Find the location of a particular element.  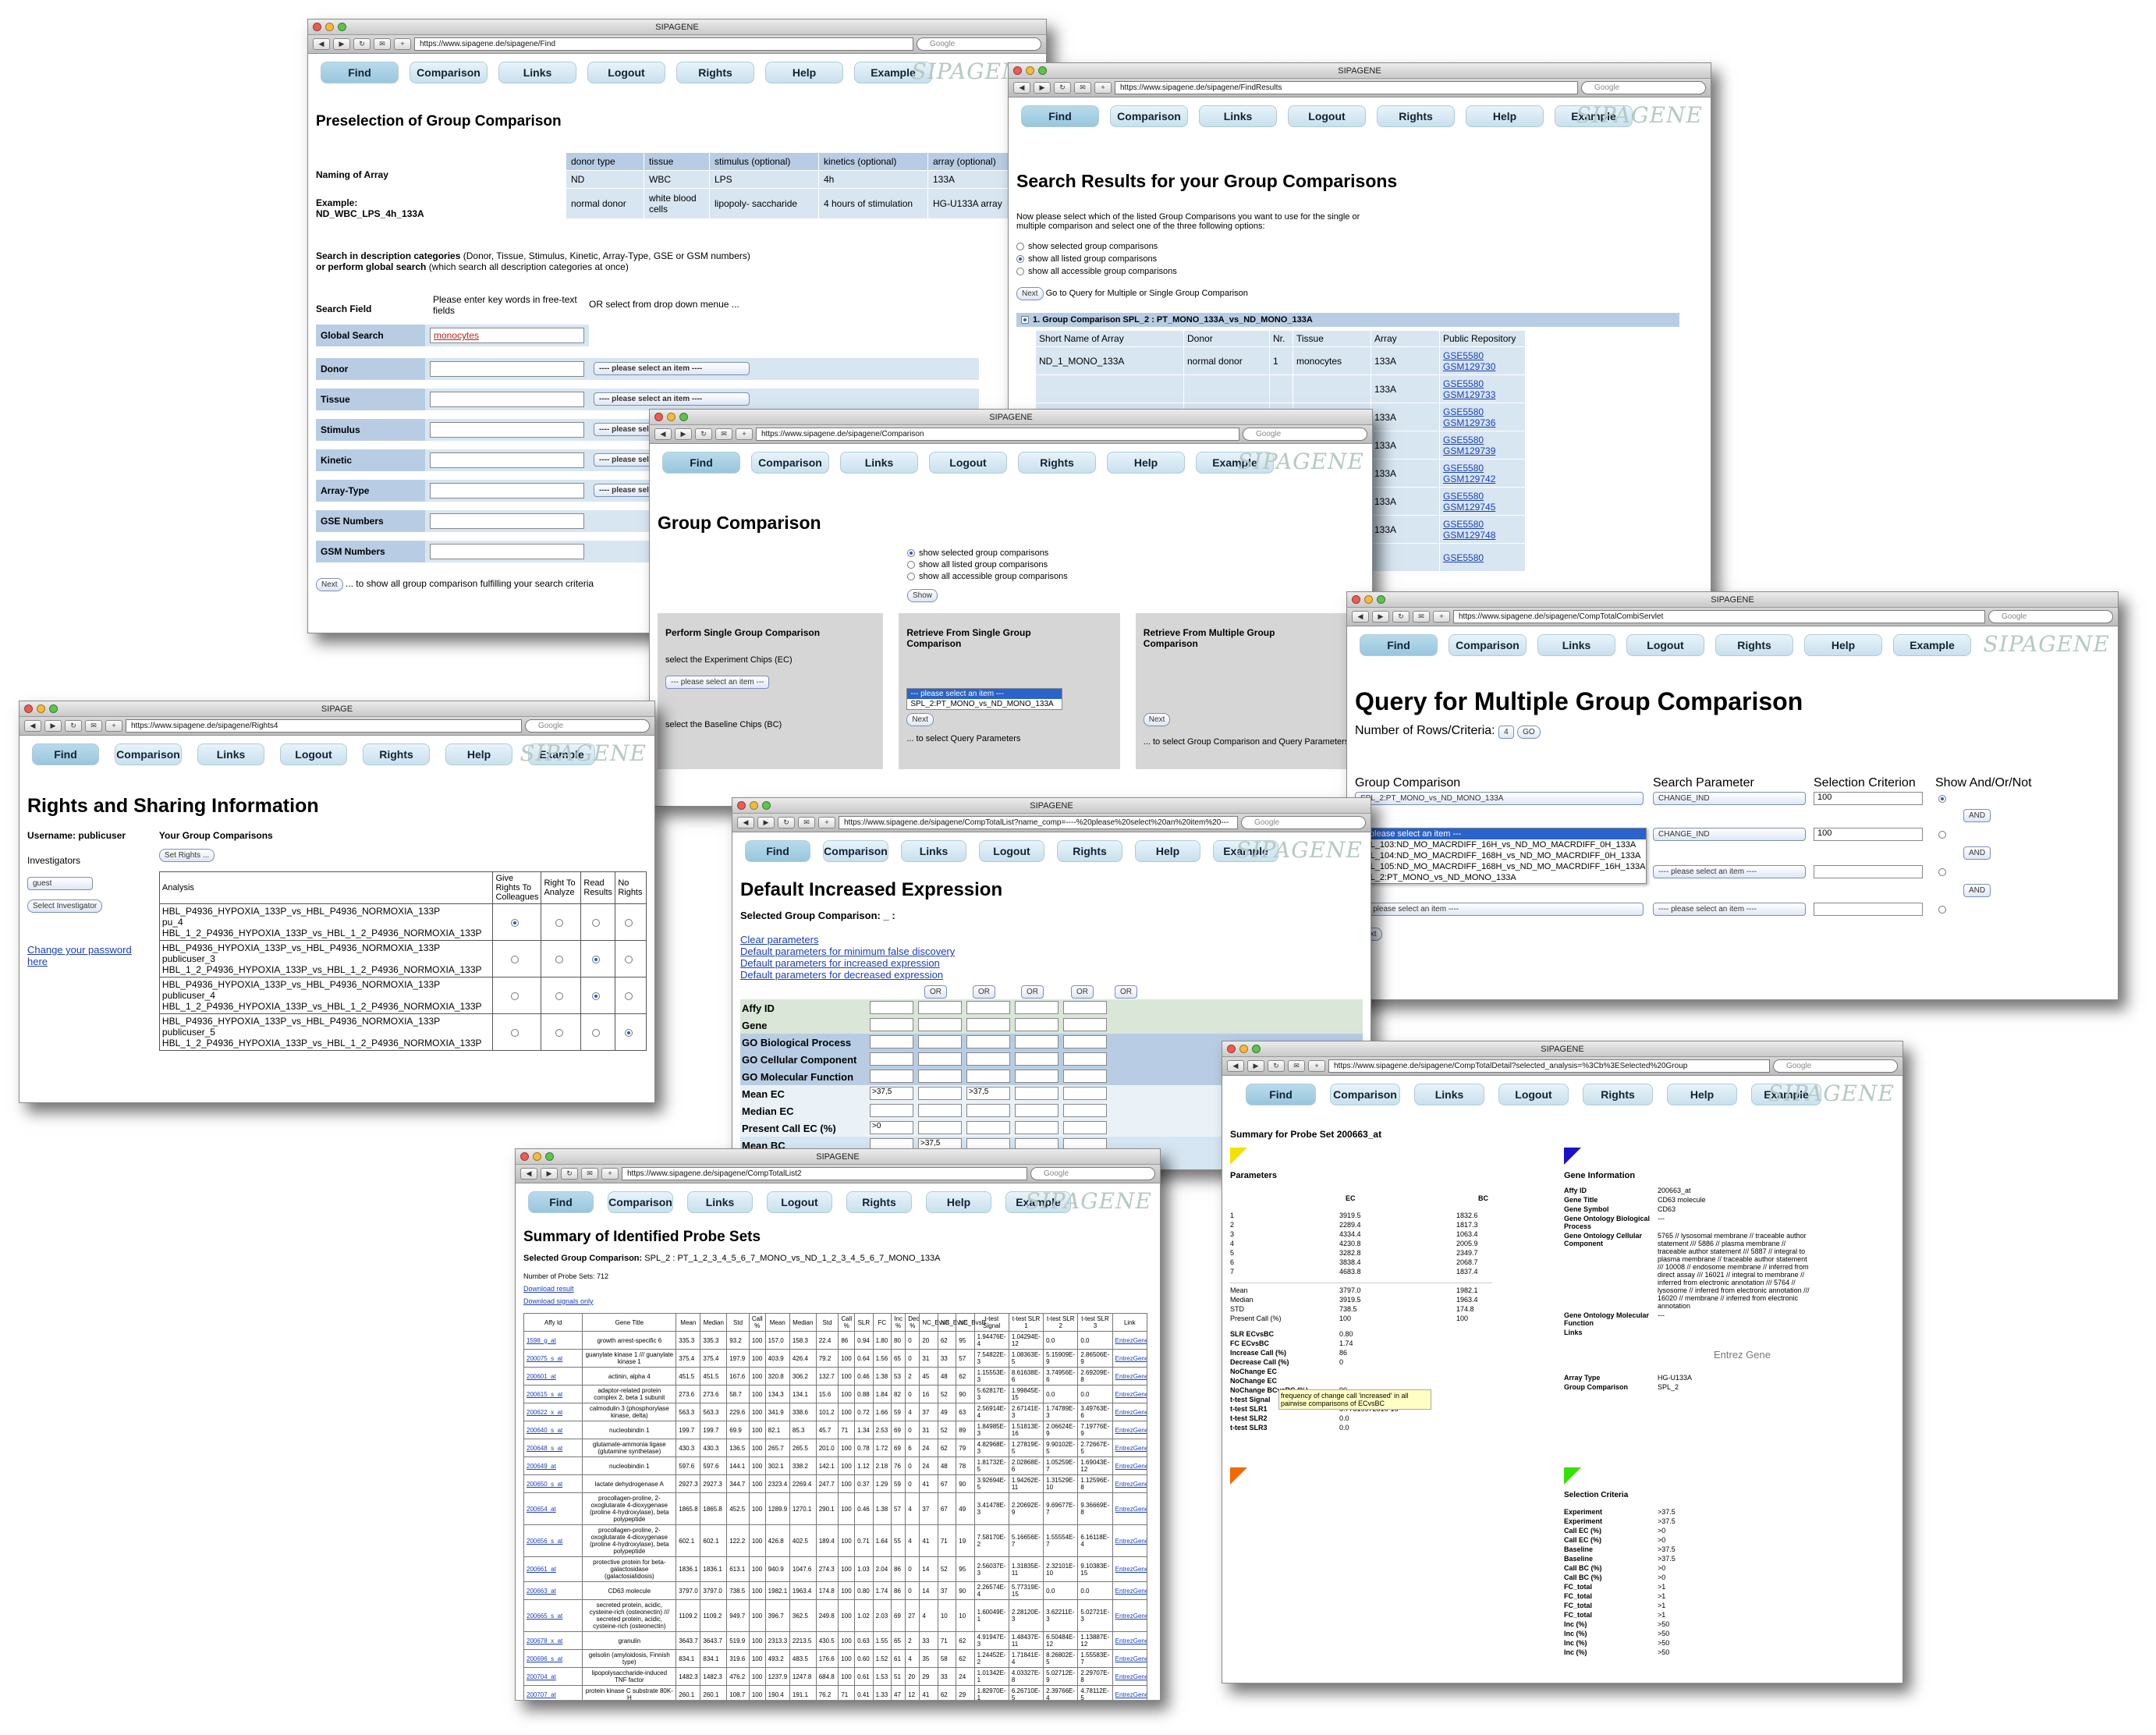

criterion-input-1: 100 is located at coordinates (1869, 798).